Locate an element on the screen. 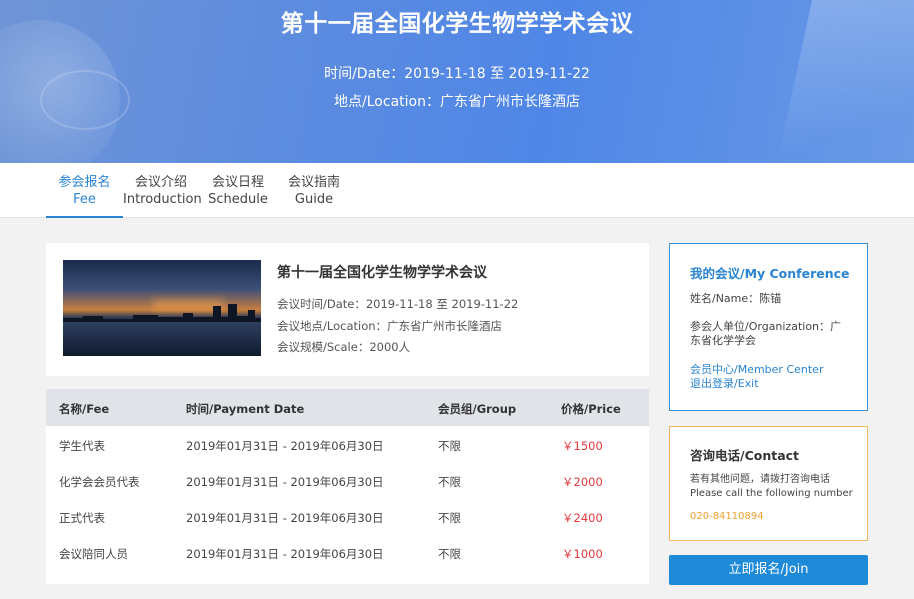 The height and width of the screenshot is (599, 914). tab-introduction-en: Introduction is located at coordinates (162, 199).